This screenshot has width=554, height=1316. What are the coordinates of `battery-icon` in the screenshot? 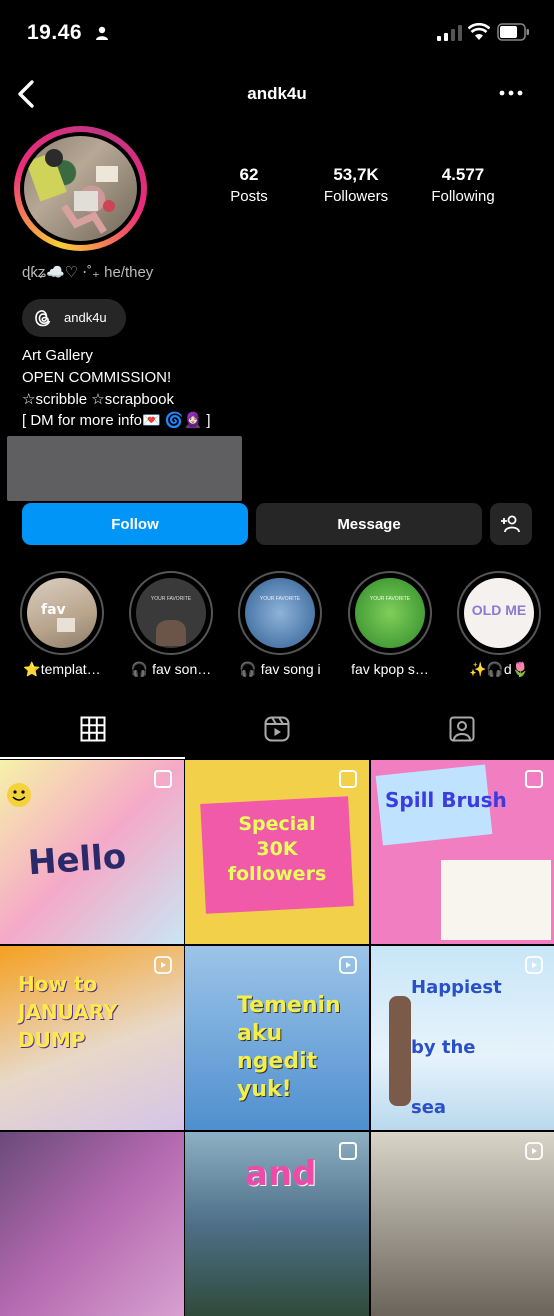 It's located at (513, 32).